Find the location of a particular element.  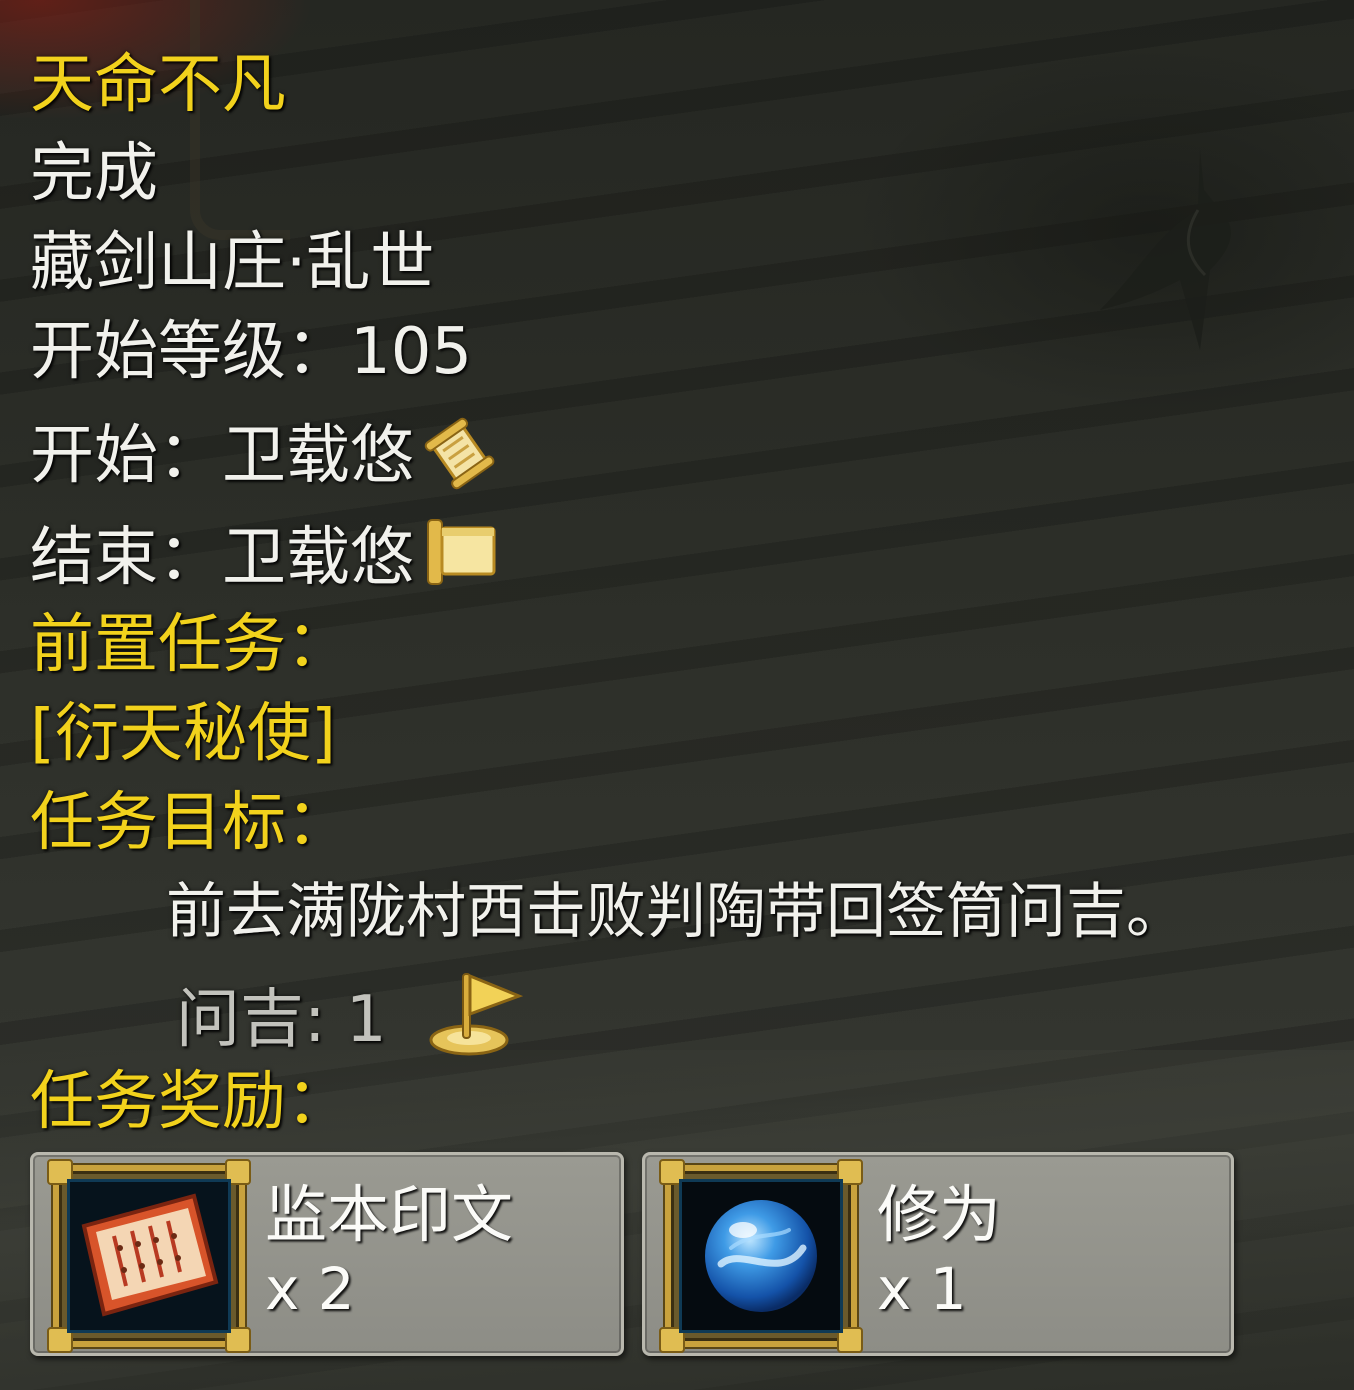

blue-orb-icon is located at coordinates (761, 1256).